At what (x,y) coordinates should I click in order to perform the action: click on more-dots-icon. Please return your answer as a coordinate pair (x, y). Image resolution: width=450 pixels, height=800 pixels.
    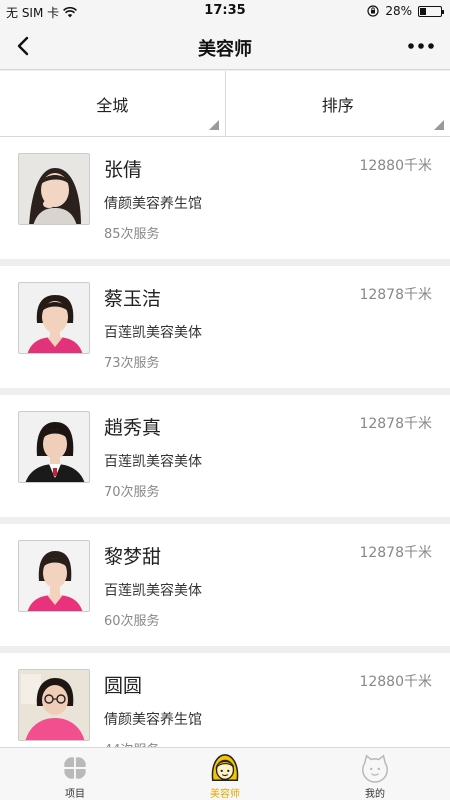
    Looking at the image, I should click on (421, 46).